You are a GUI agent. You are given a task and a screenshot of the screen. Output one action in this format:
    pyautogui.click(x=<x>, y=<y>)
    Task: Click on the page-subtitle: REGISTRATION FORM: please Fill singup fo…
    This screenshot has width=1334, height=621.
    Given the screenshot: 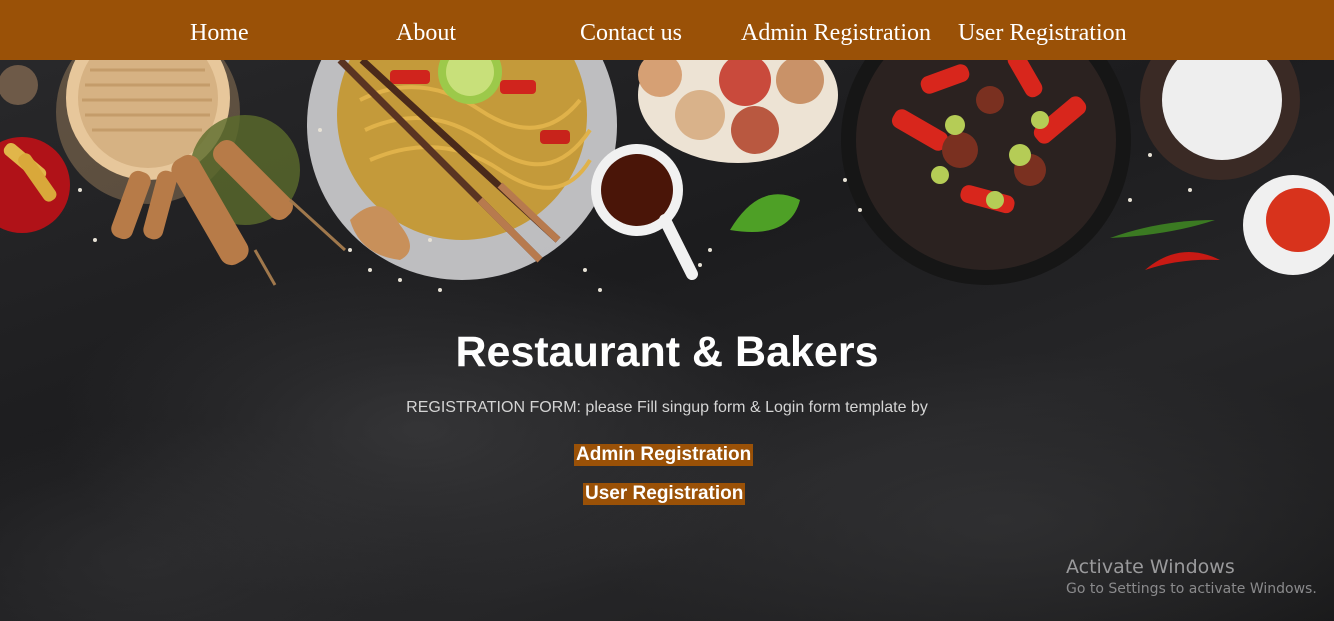 What is the action you would take?
    pyautogui.click(x=667, y=407)
    